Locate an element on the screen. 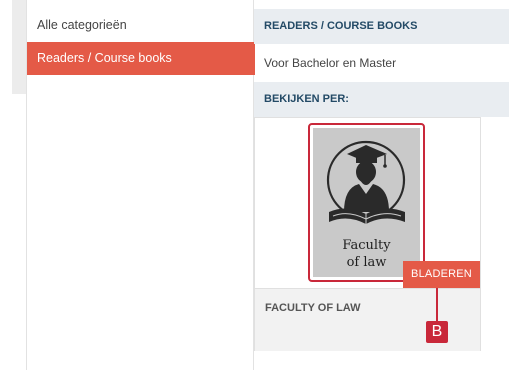 This screenshot has height=370, width=509. left-strip is located at coordinates (19, 47).